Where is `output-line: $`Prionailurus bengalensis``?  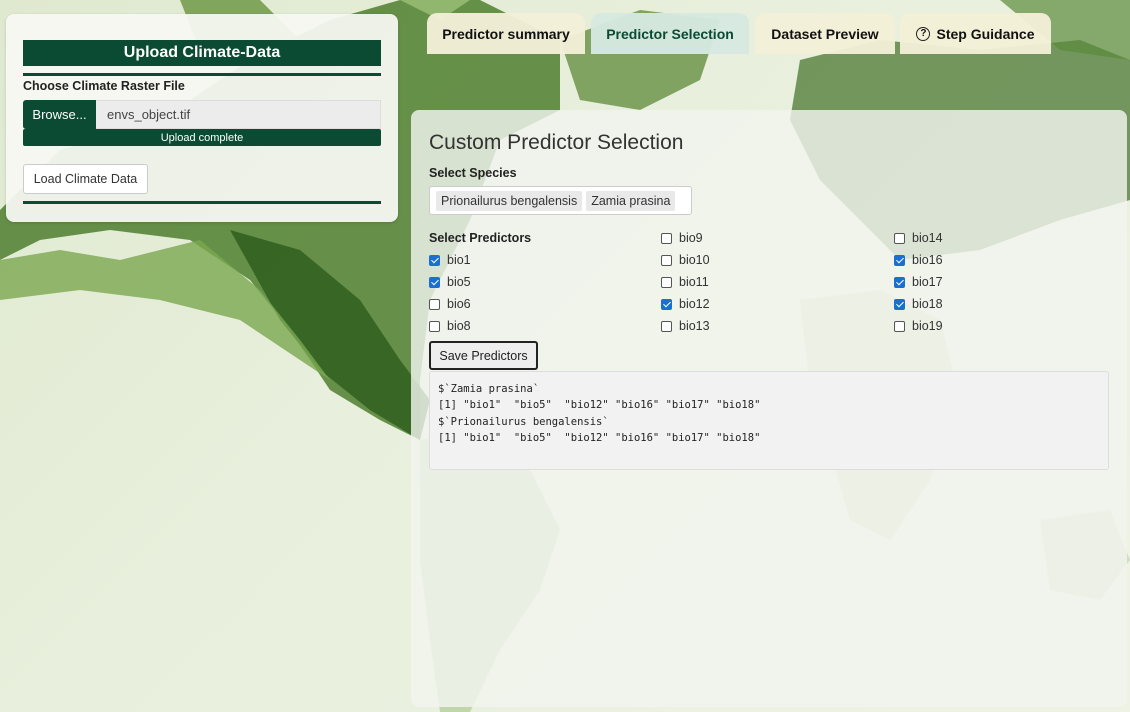 output-line: $`Prionailurus bengalensis` is located at coordinates (523, 421).